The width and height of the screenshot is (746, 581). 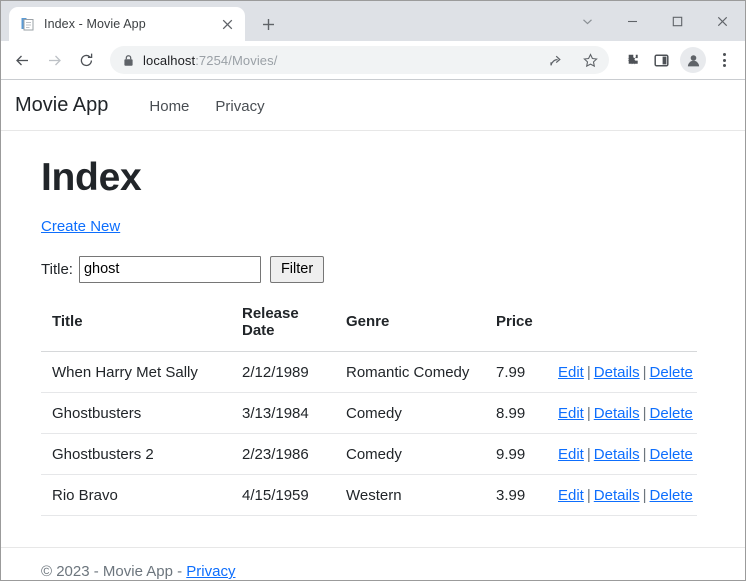 I want to click on nav-link-home: Home, so click(x=169, y=106).